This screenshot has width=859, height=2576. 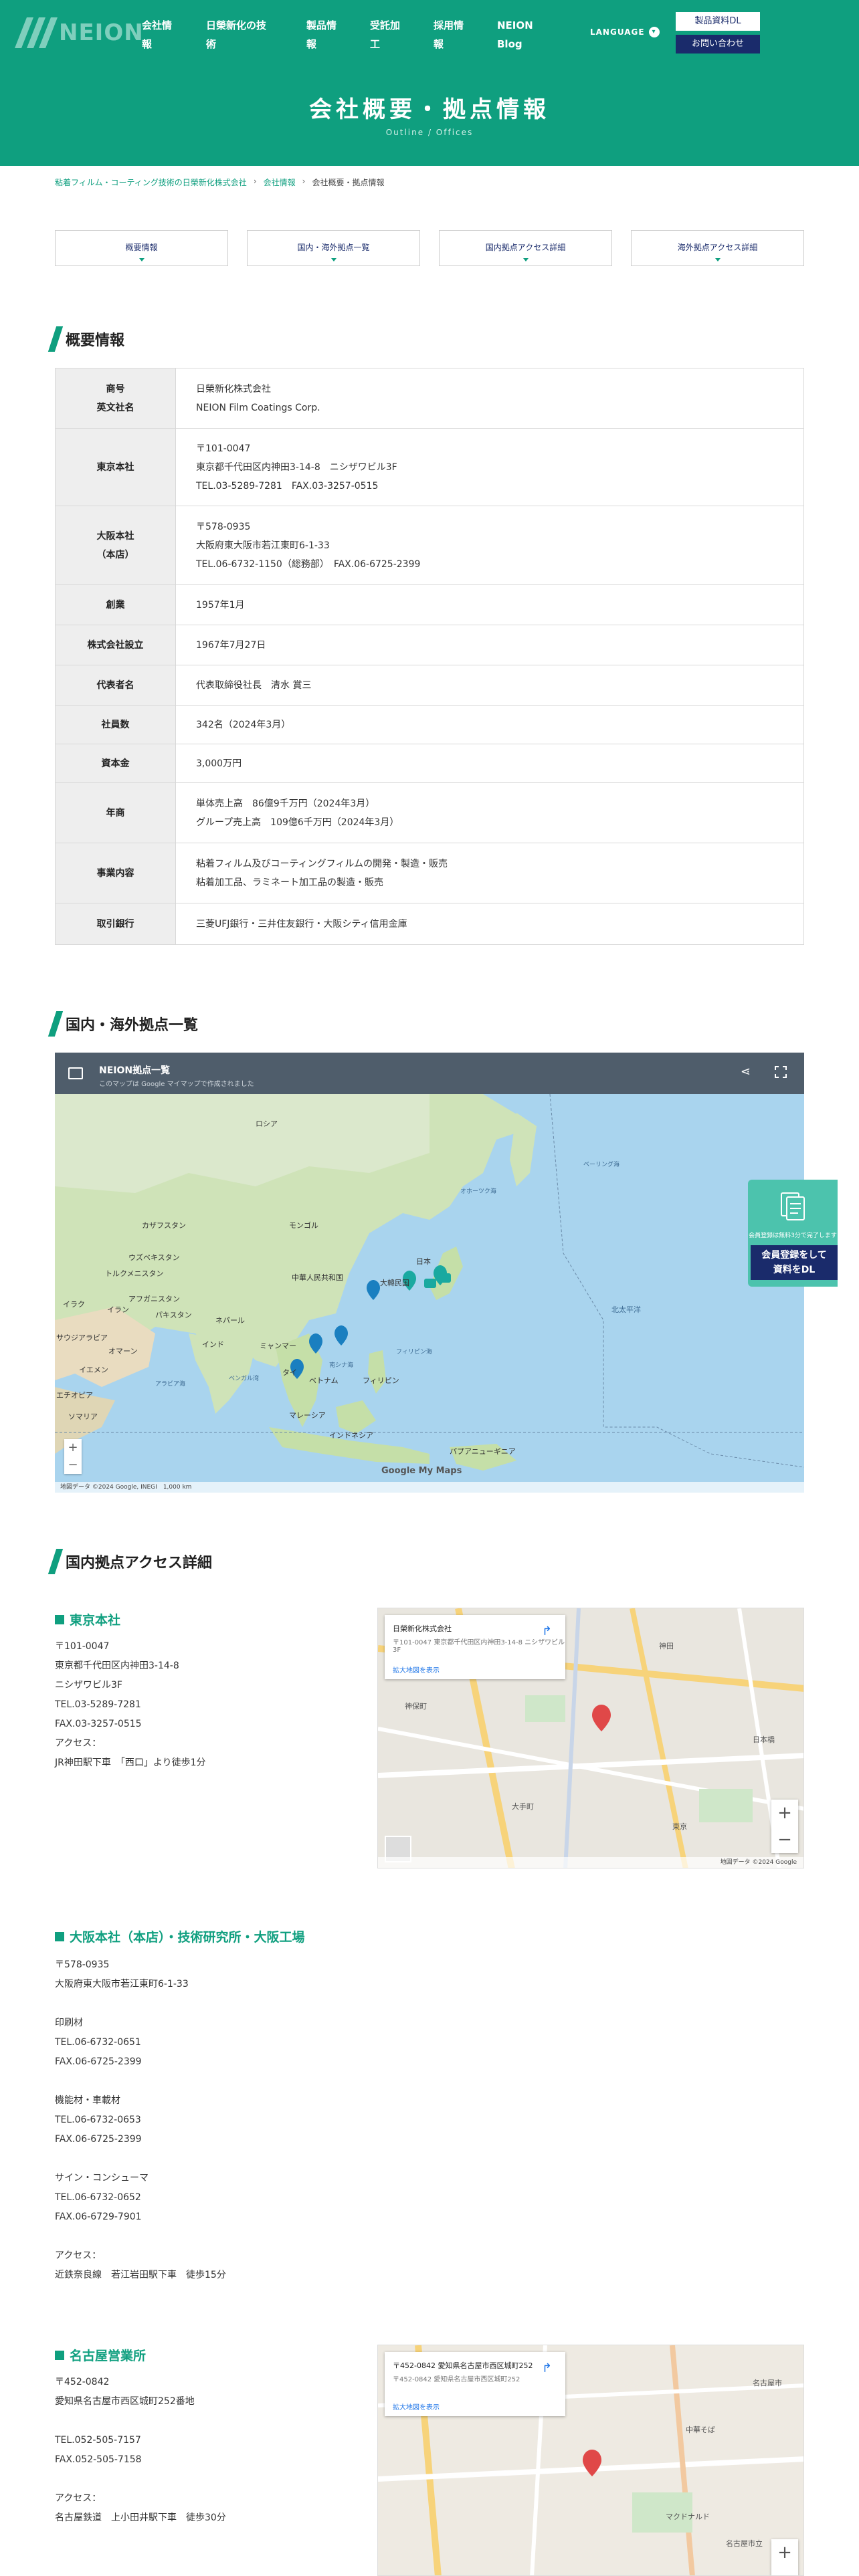 What do you see at coordinates (122, 1024) in the screenshot?
I see `section-heading-locations: 国内・海外拠点一覧` at bounding box center [122, 1024].